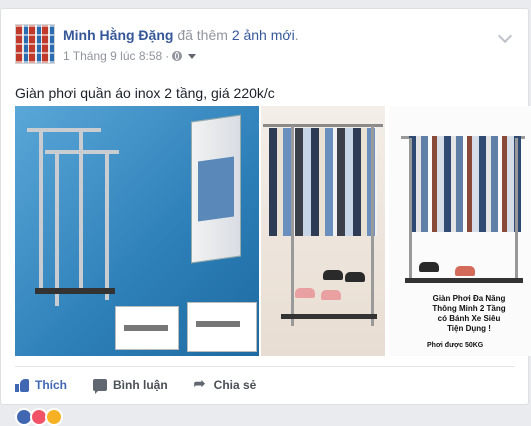 This screenshot has height=426, width=531. What do you see at coordinates (505, 36) in the screenshot?
I see `chevron-down-icon` at bounding box center [505, 36].